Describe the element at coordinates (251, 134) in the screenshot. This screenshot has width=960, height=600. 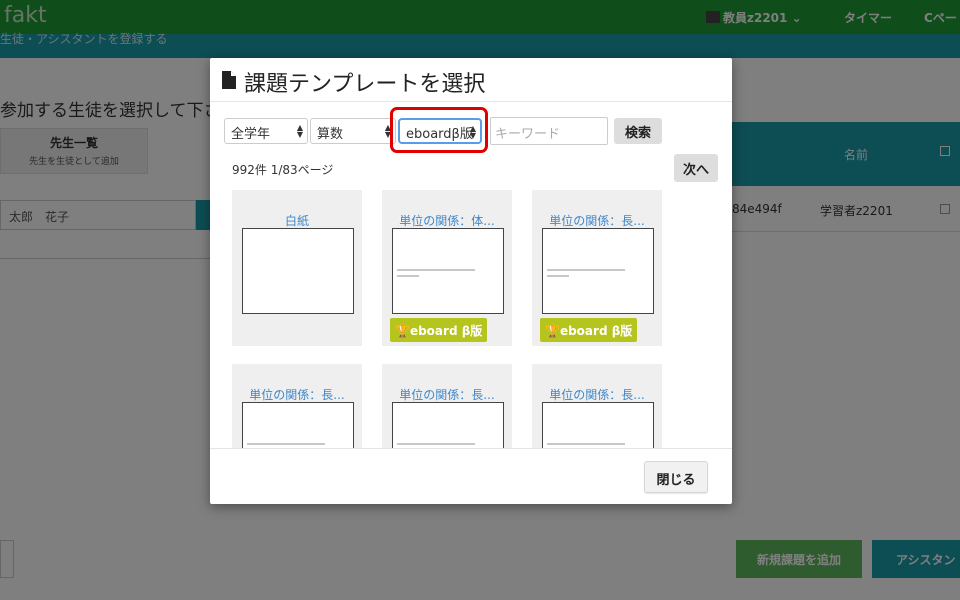
I see `grade-select-value: 全学年` at that location.